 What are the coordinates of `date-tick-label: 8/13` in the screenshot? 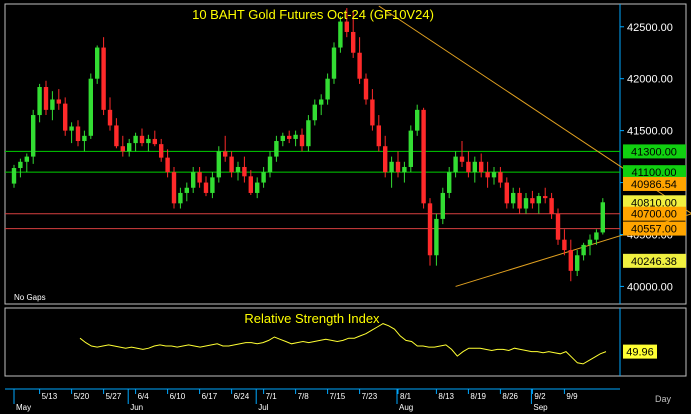 It's located at (446, 396).